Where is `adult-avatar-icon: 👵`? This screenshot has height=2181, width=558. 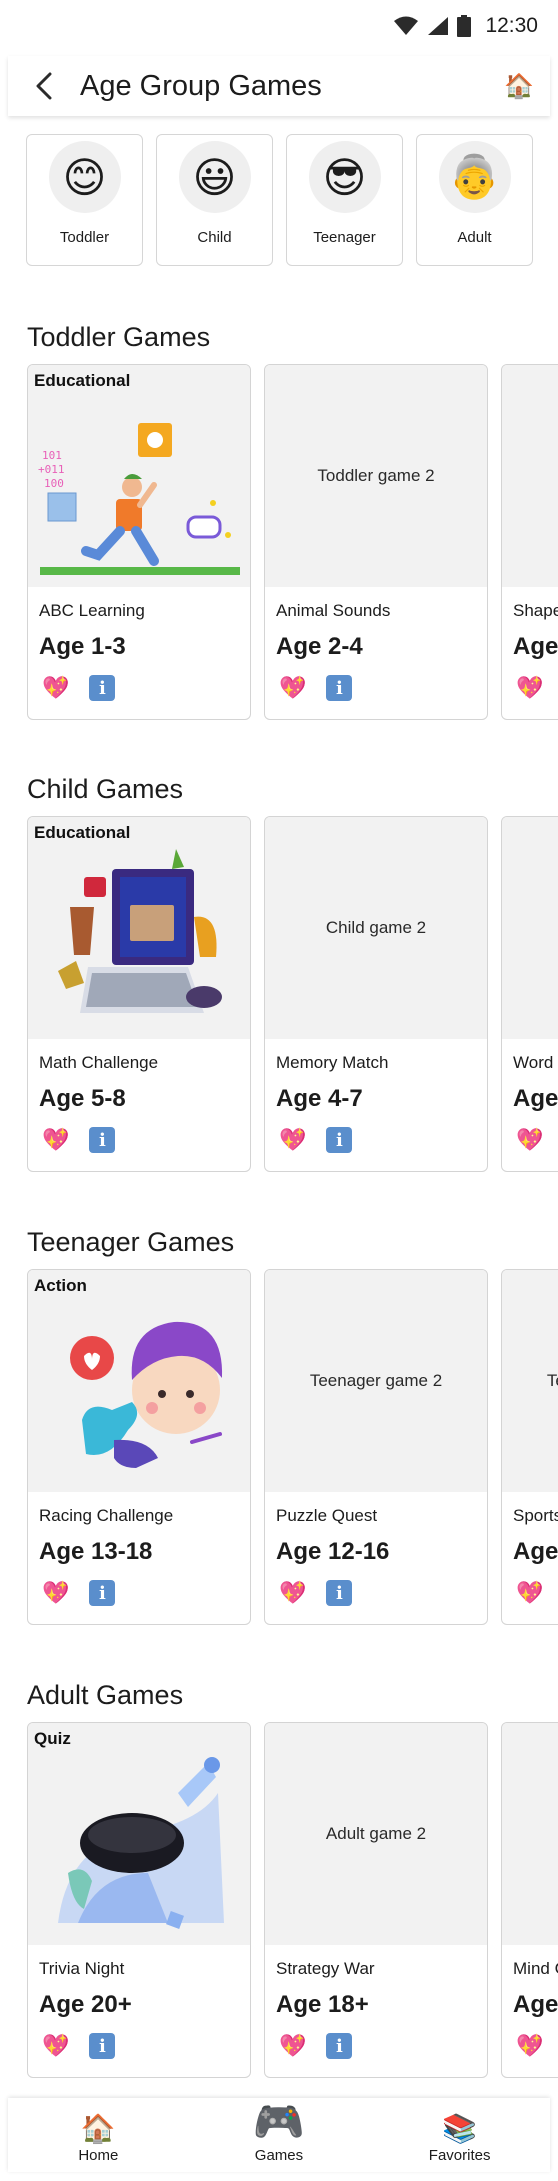
adult-avatar-icon: 👵 is located at coordinates (474, 177).